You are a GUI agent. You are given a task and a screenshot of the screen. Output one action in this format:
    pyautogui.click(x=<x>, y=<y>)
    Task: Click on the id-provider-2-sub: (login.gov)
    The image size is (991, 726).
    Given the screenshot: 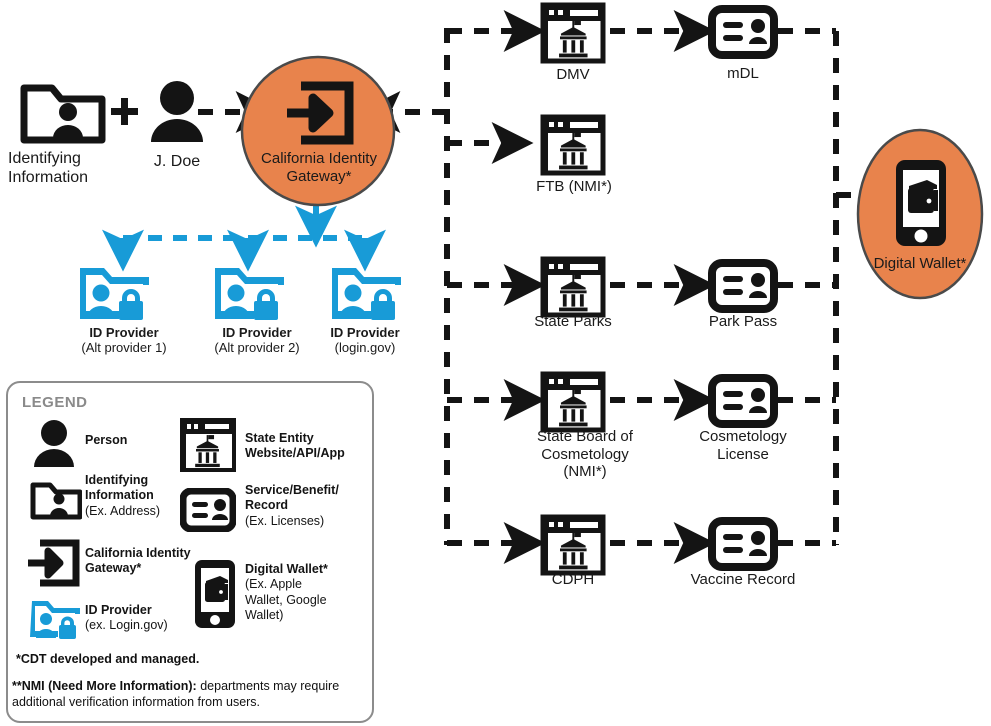 What is the action you would take?
    pyautogui.click(x=365, y=348)
    